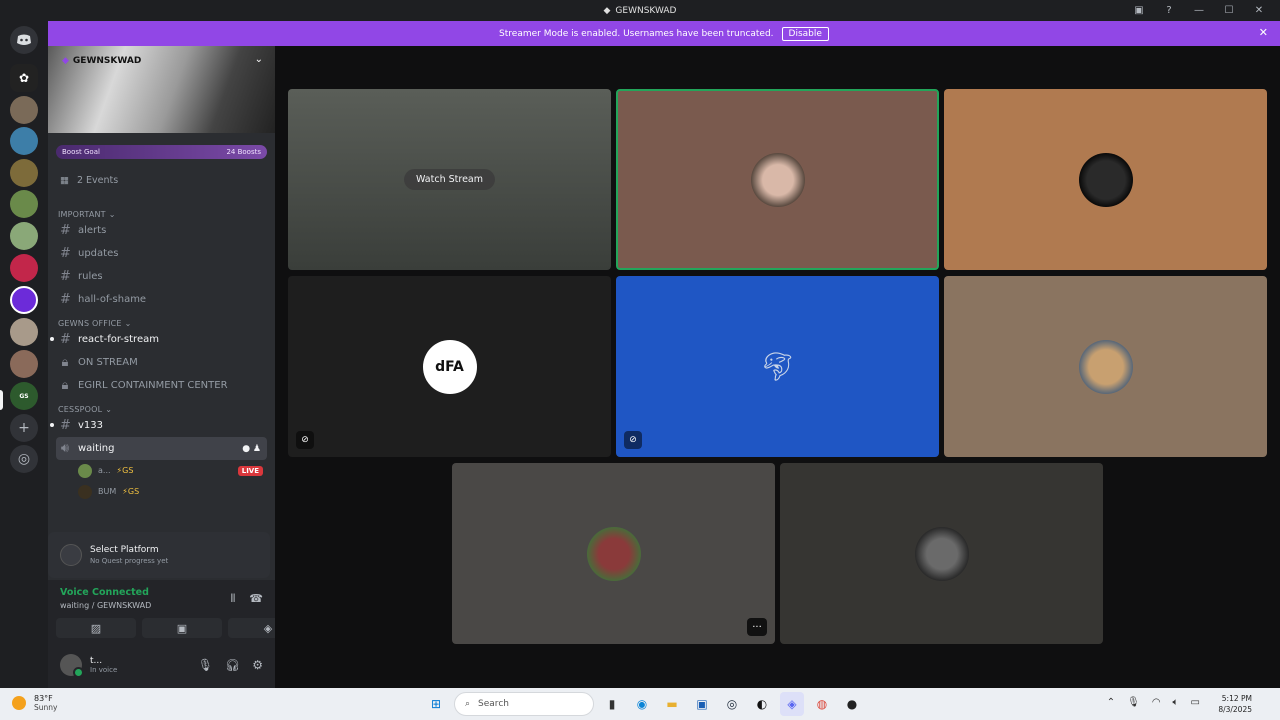  I want to click on weather-widget: 83°F Sunny, so click(34, 703).